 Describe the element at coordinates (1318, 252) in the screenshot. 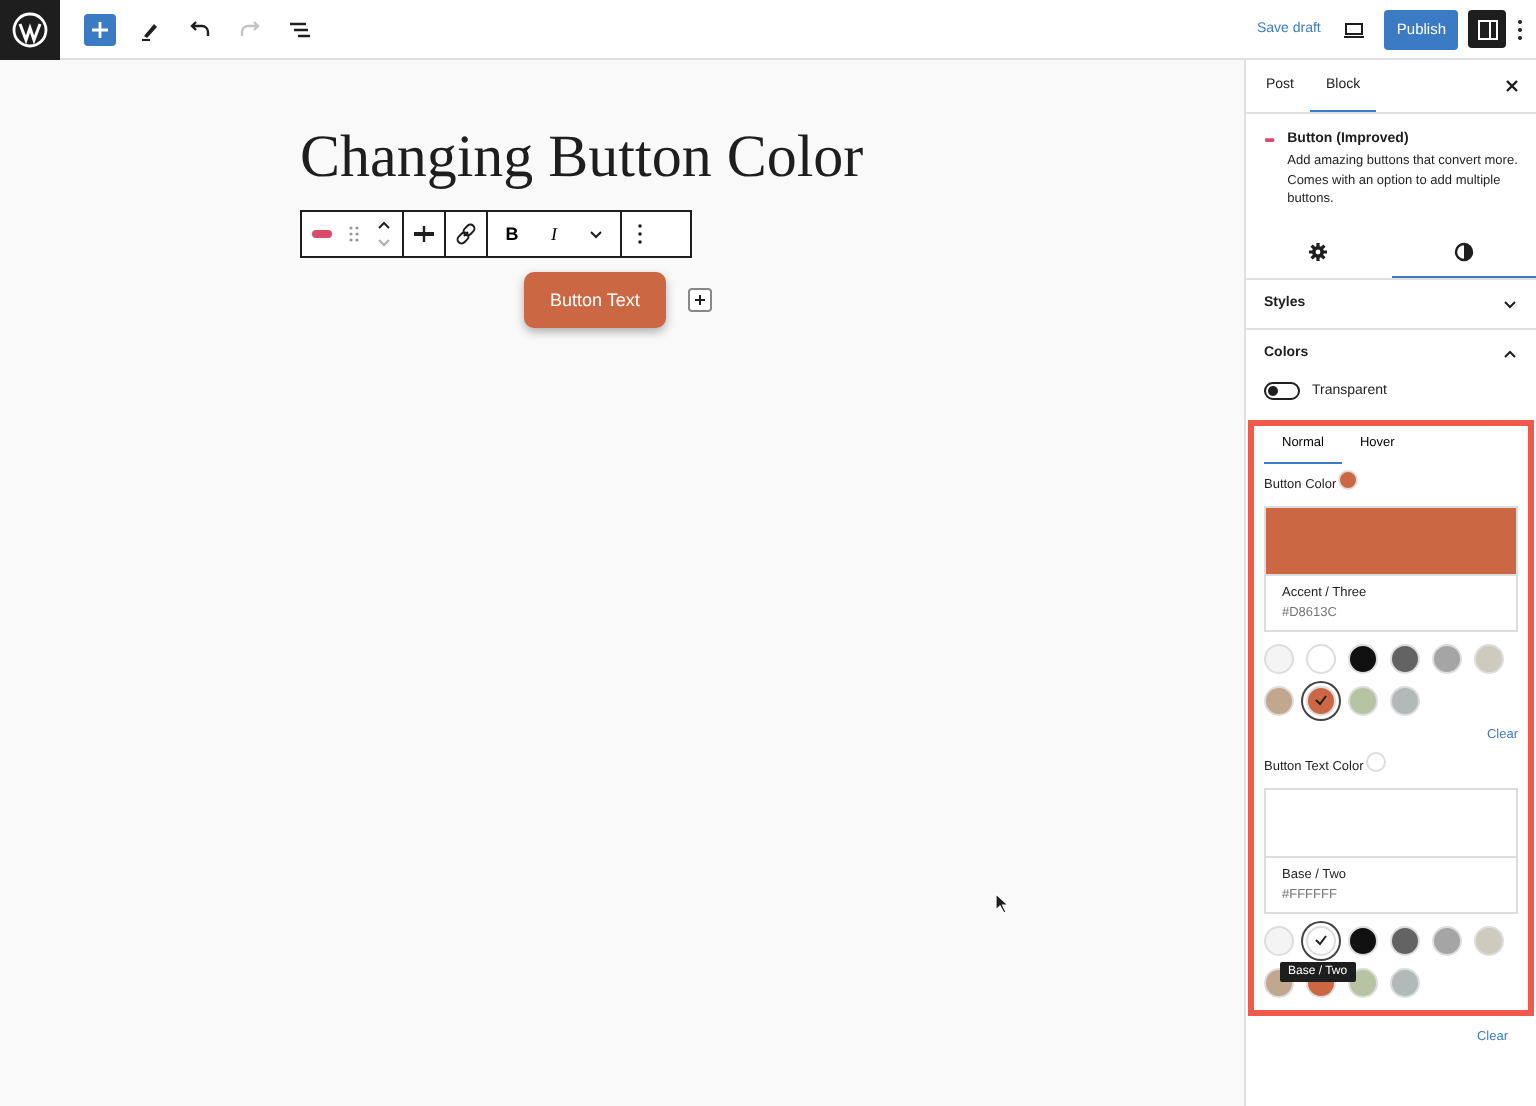

I see `gear-icon` at that location.